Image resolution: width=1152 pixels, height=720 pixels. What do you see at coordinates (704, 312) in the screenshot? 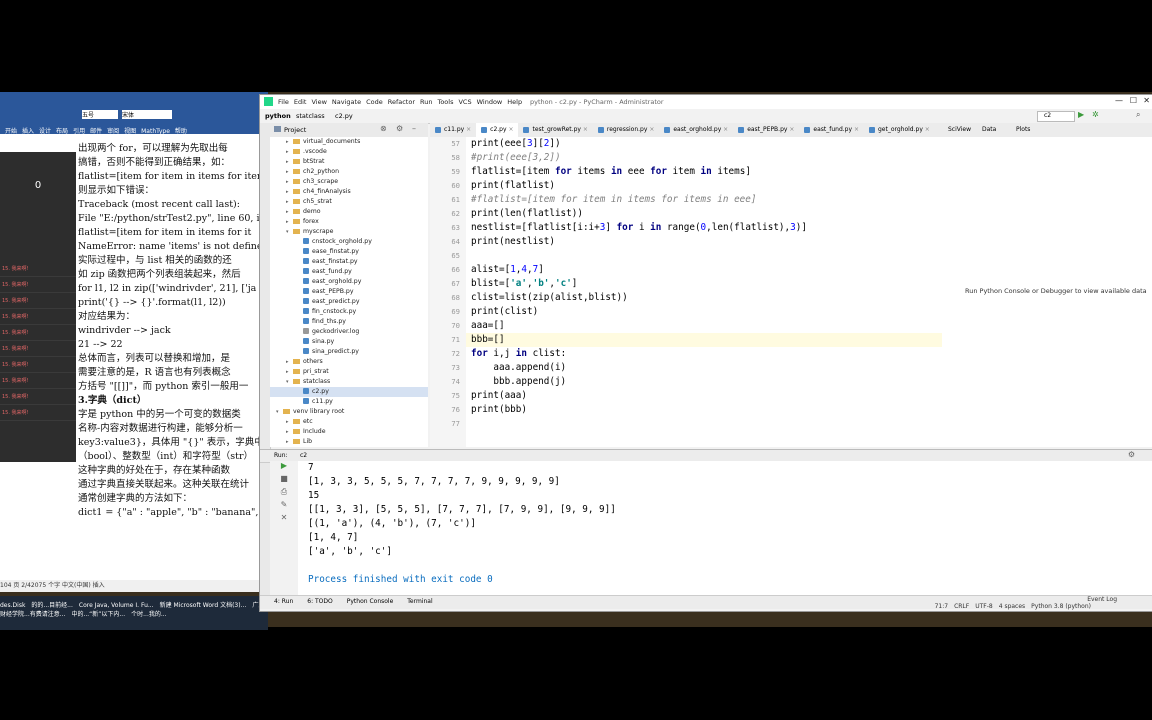
I see `code-line: print(clist)` at bounding box center [704, 312].